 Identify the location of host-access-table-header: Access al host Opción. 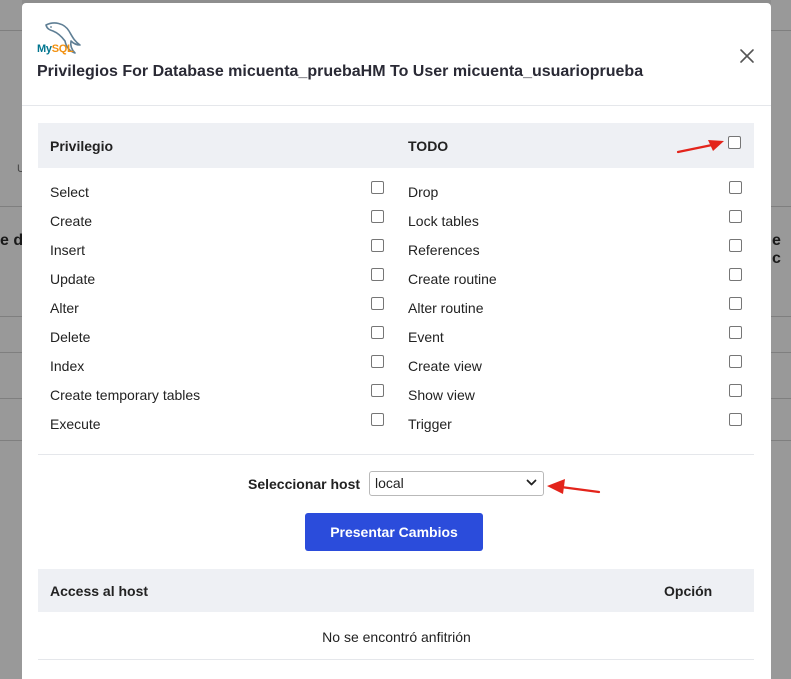
(396, 590).